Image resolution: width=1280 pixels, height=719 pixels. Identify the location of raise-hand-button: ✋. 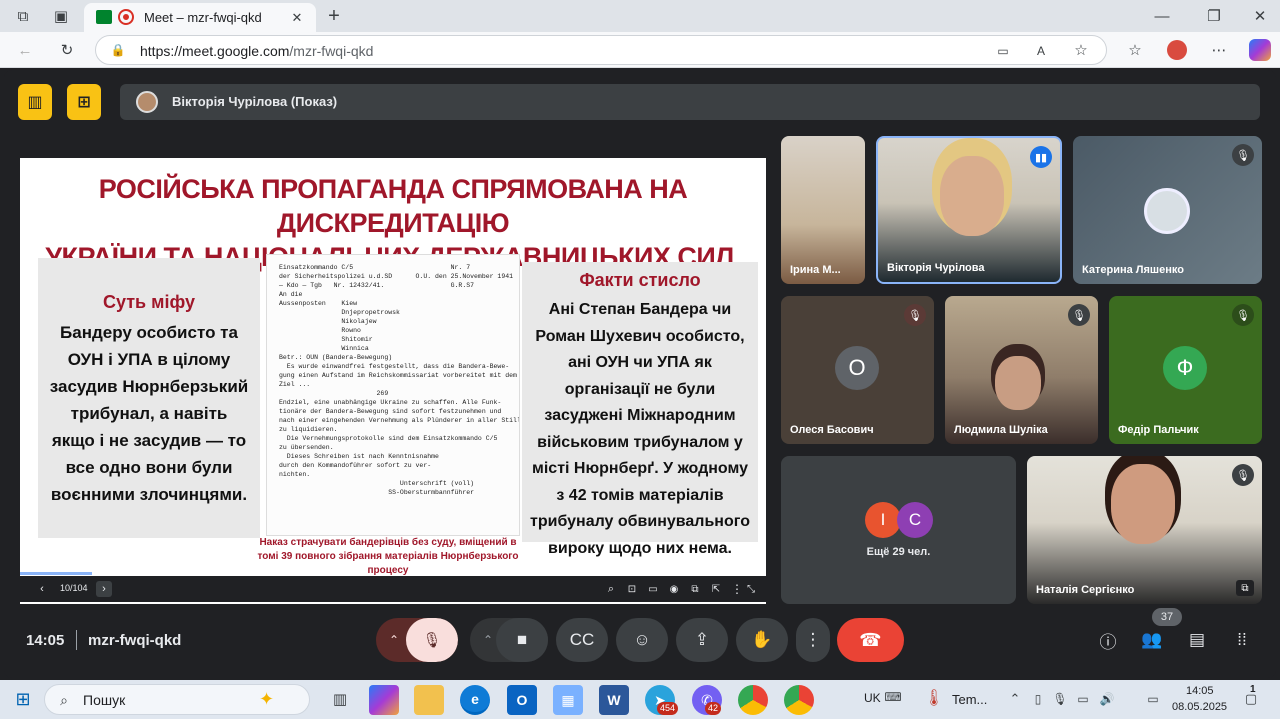
(762, 640).